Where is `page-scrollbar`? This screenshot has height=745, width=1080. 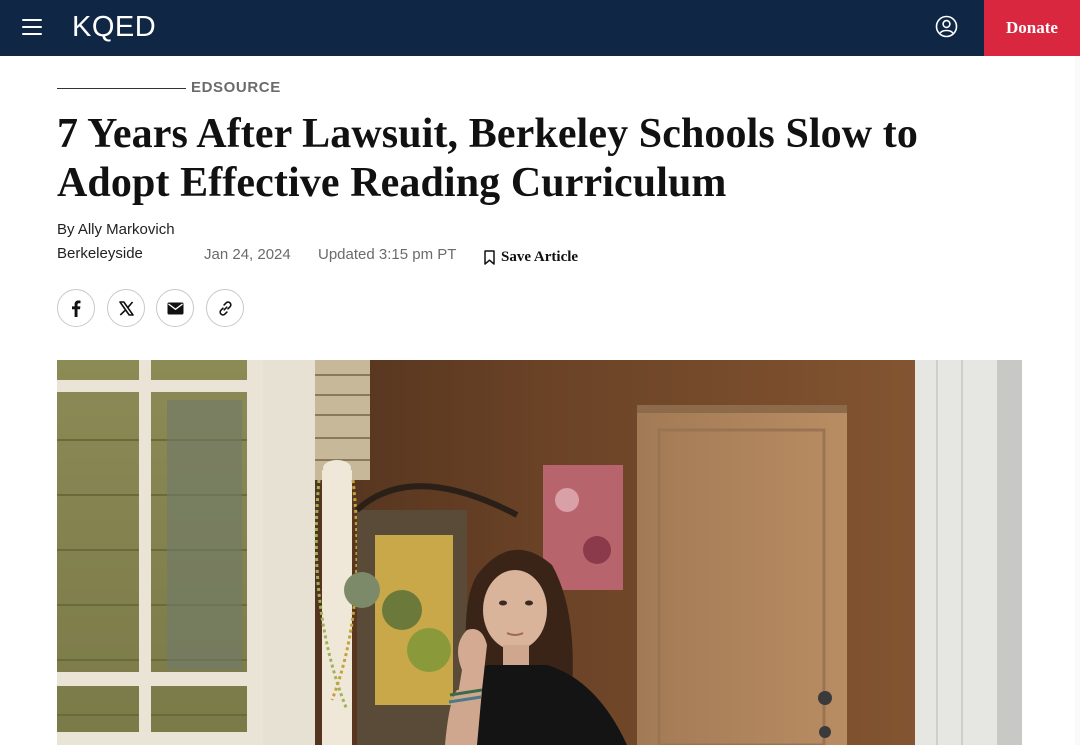
page-scrollbar is located at coordinates (1077, 400).